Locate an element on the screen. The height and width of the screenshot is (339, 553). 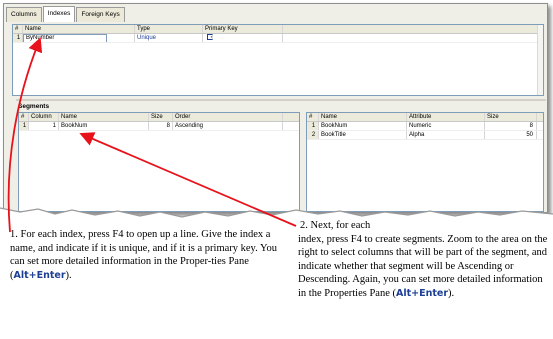
note-2-first-line: 2. Next, for each is located at coordinates (335, 225).